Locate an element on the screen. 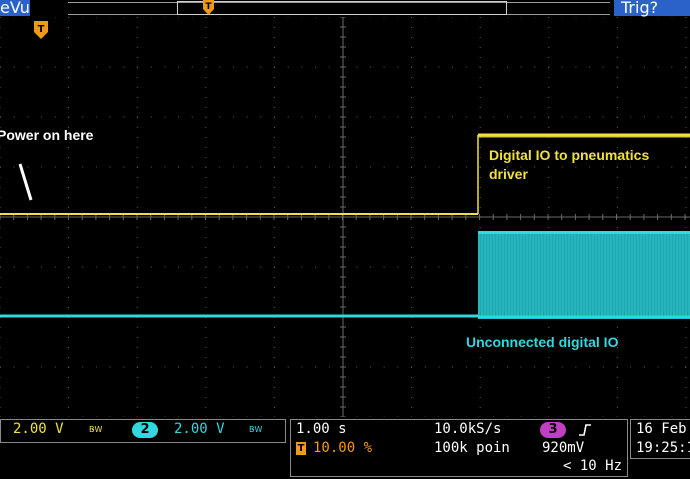 The image size is (690, 479). trigger-position-marker-icon: T is located at coordinates (208, 7).